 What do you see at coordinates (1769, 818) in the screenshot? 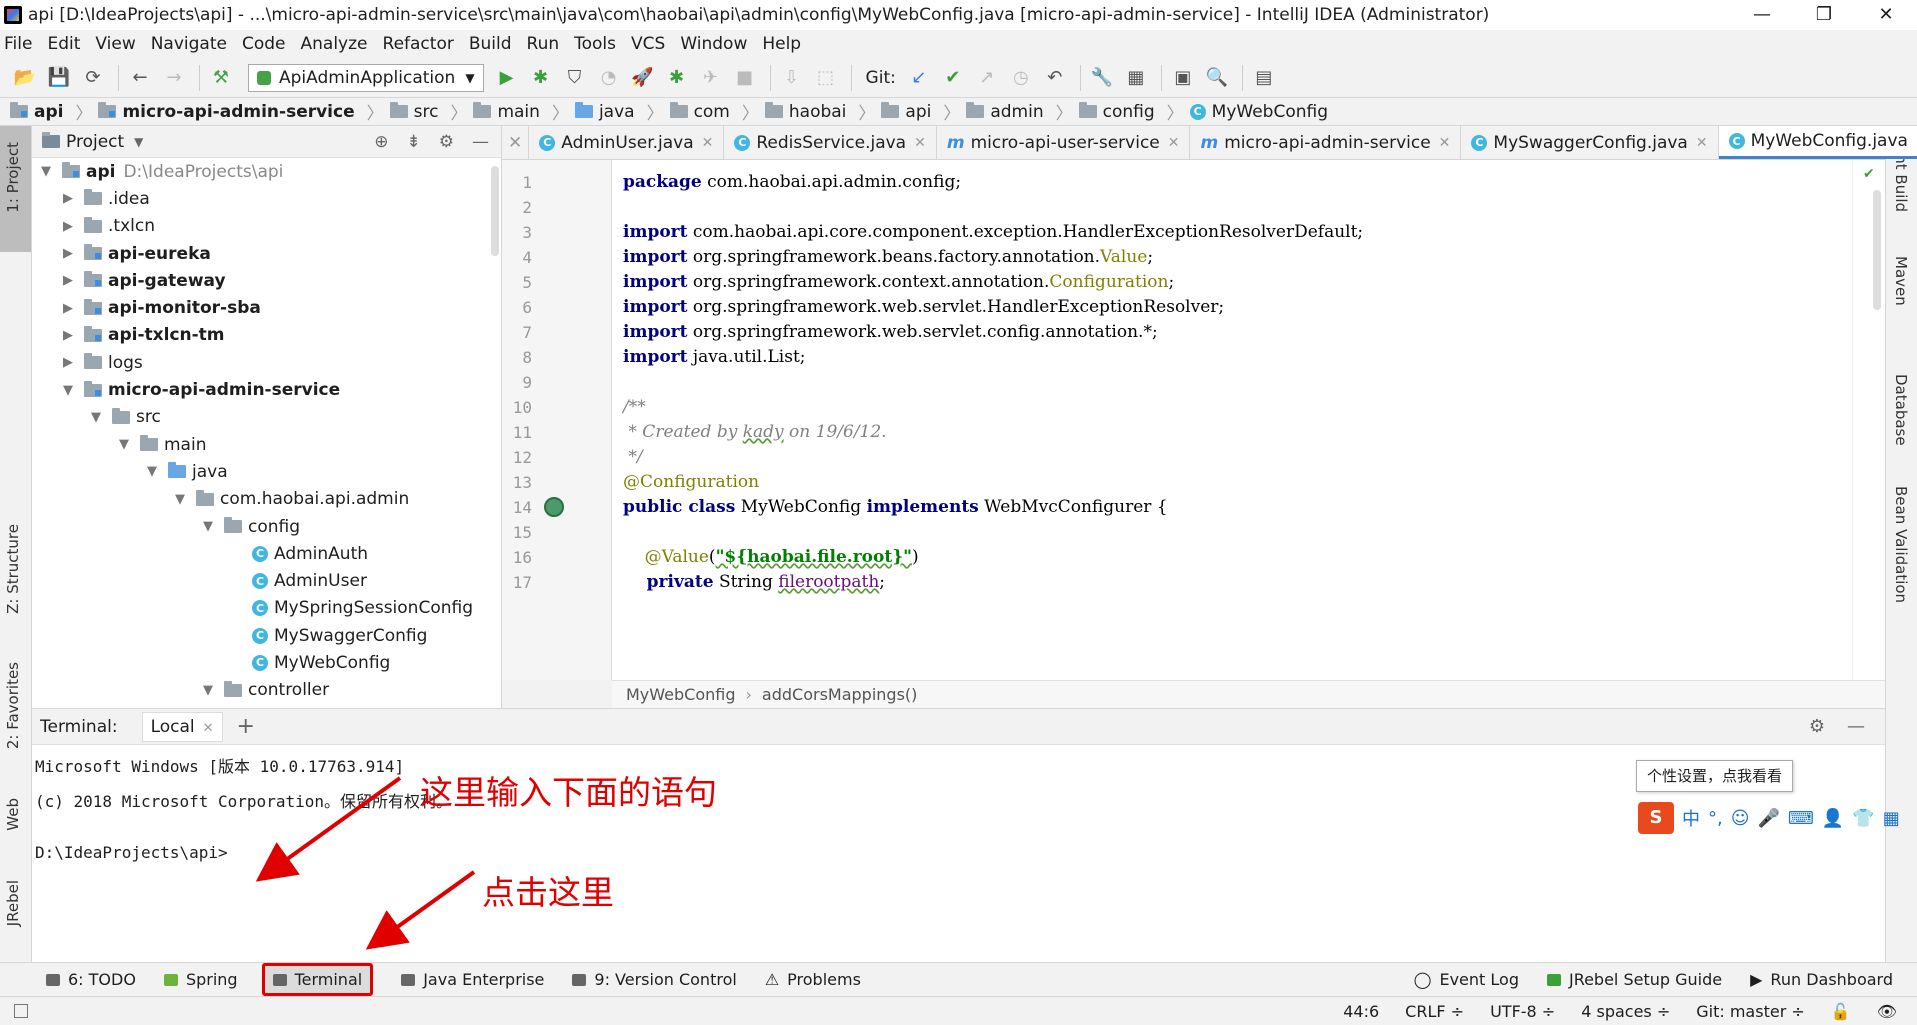
I see `microphone-icon: 🎤` at bounding box center [1769, 818].